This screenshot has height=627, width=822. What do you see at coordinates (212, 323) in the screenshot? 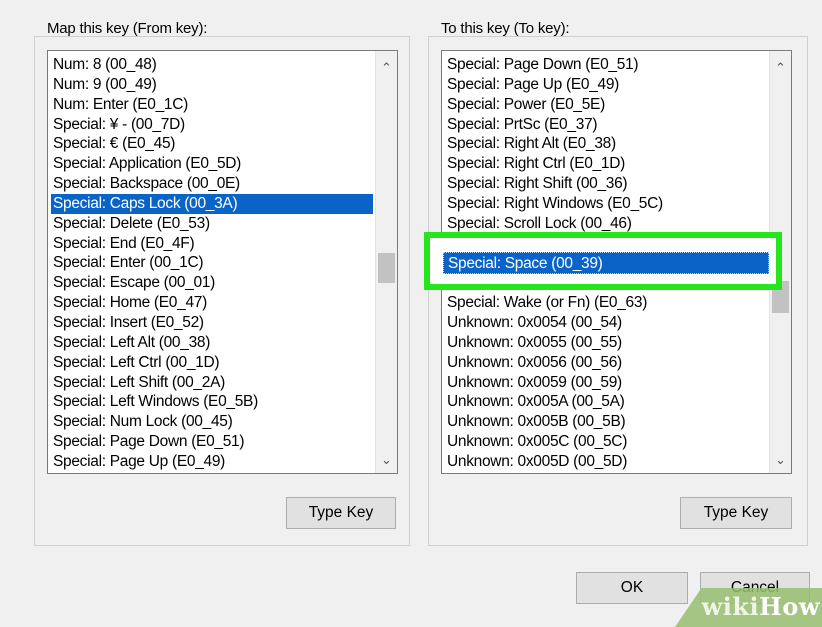
I see `list-item: Special: Insert (E0_52)` at bounding box center [212, 323].